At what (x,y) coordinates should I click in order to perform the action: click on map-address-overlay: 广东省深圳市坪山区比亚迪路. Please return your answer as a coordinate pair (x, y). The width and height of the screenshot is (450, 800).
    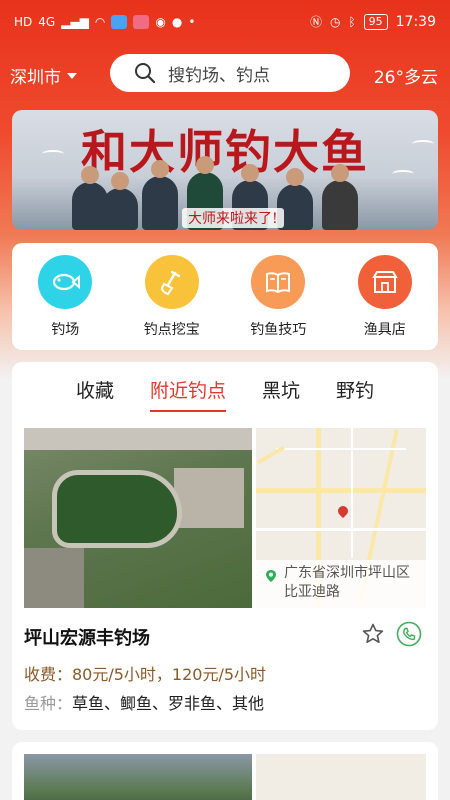
    Looking at the image, I should click on (341, 584).